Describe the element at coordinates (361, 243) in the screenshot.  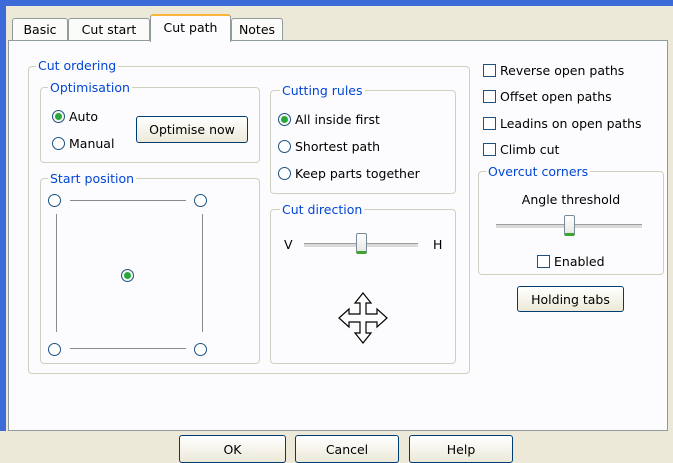
I see `cut-direction-slider-thumb` at that location.